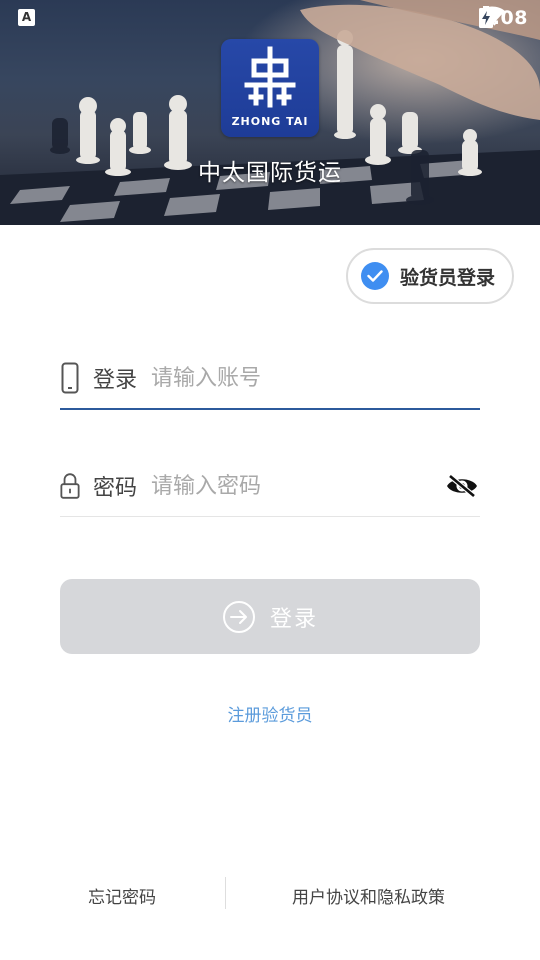  I want to click on privacy-policy-link: 用户协议和隐私政策, so click(368, 895).